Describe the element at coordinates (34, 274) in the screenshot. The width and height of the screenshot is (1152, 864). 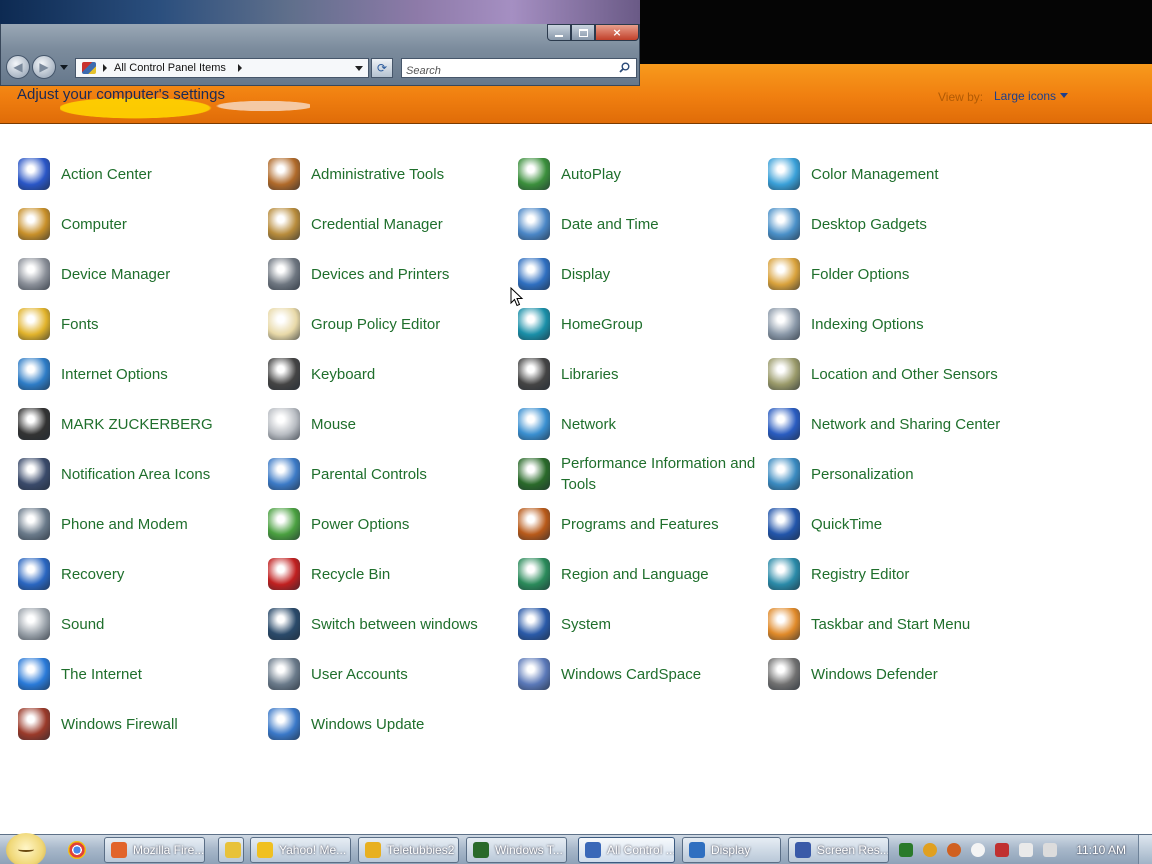
I see `device-manager-icon` at that location.